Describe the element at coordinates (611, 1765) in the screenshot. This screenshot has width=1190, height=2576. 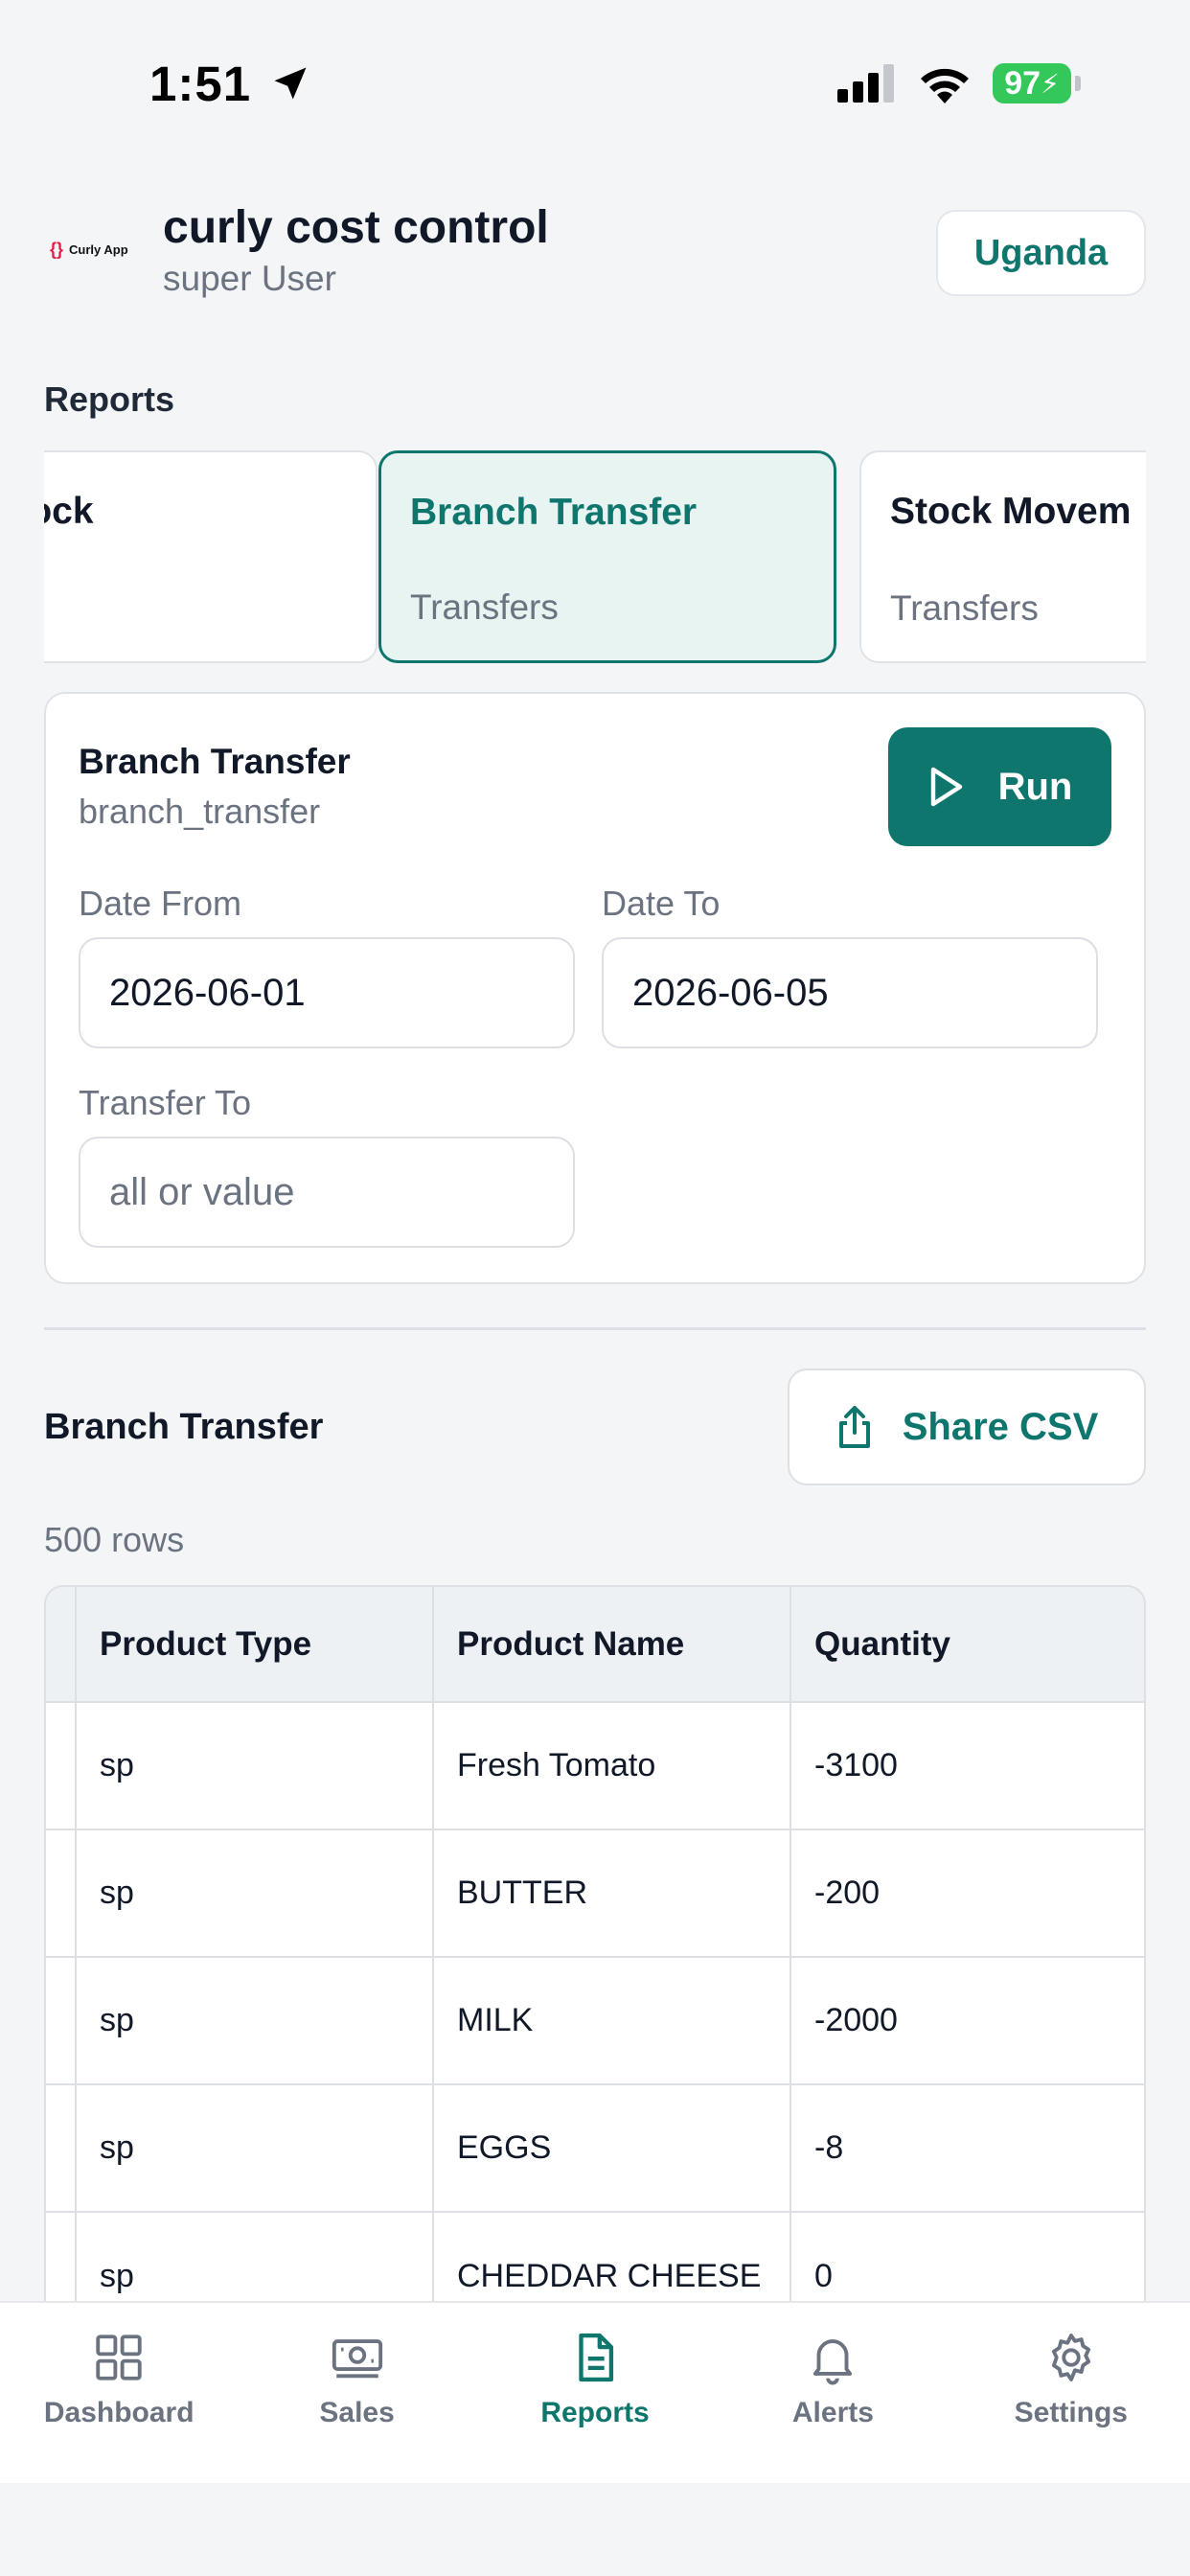
I see `table-cell: Fresh Tomato` at that location.